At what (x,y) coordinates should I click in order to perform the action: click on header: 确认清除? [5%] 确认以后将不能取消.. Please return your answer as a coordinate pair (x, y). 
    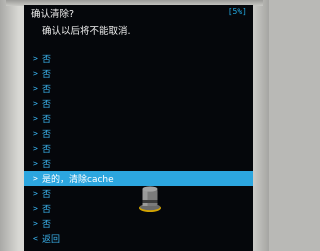
    Looking at the image, I should click on (138, 22).